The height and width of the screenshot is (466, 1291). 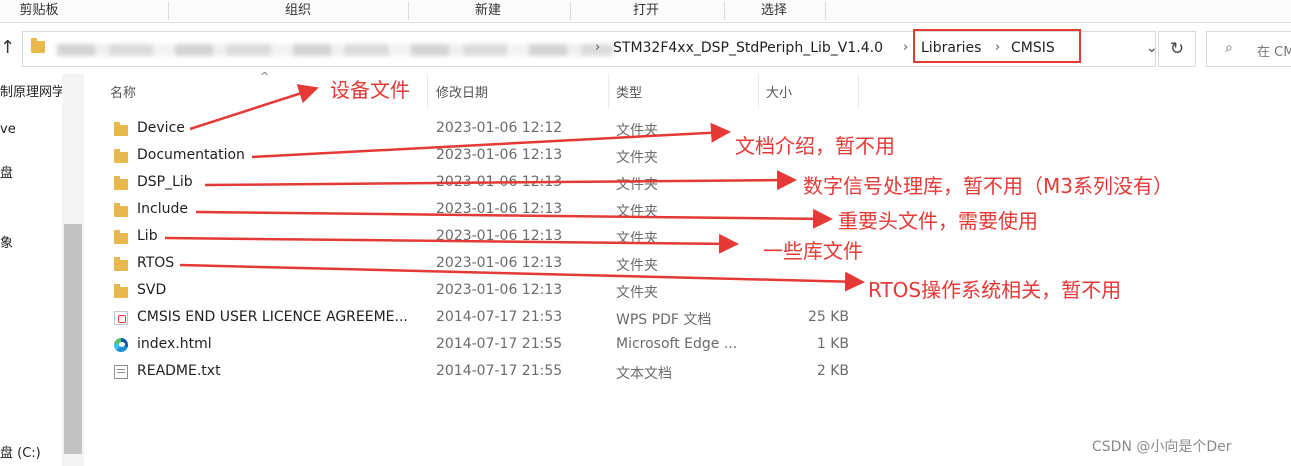 What do you see at coordinates (779, 91) in the screenshot?
I see `column-header-size: 大小` at bounding box center [779, 91].